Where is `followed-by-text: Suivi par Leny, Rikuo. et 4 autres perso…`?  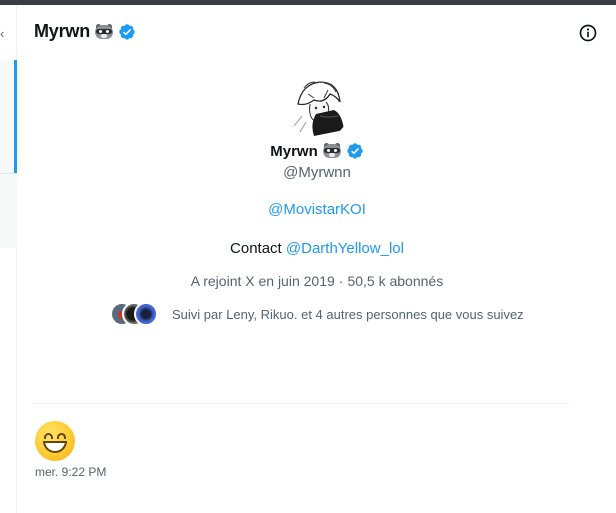
followed-by-text: Suivi par Leny, Rikuo. et 4 autres perso… is located at coordinates (348, 314).